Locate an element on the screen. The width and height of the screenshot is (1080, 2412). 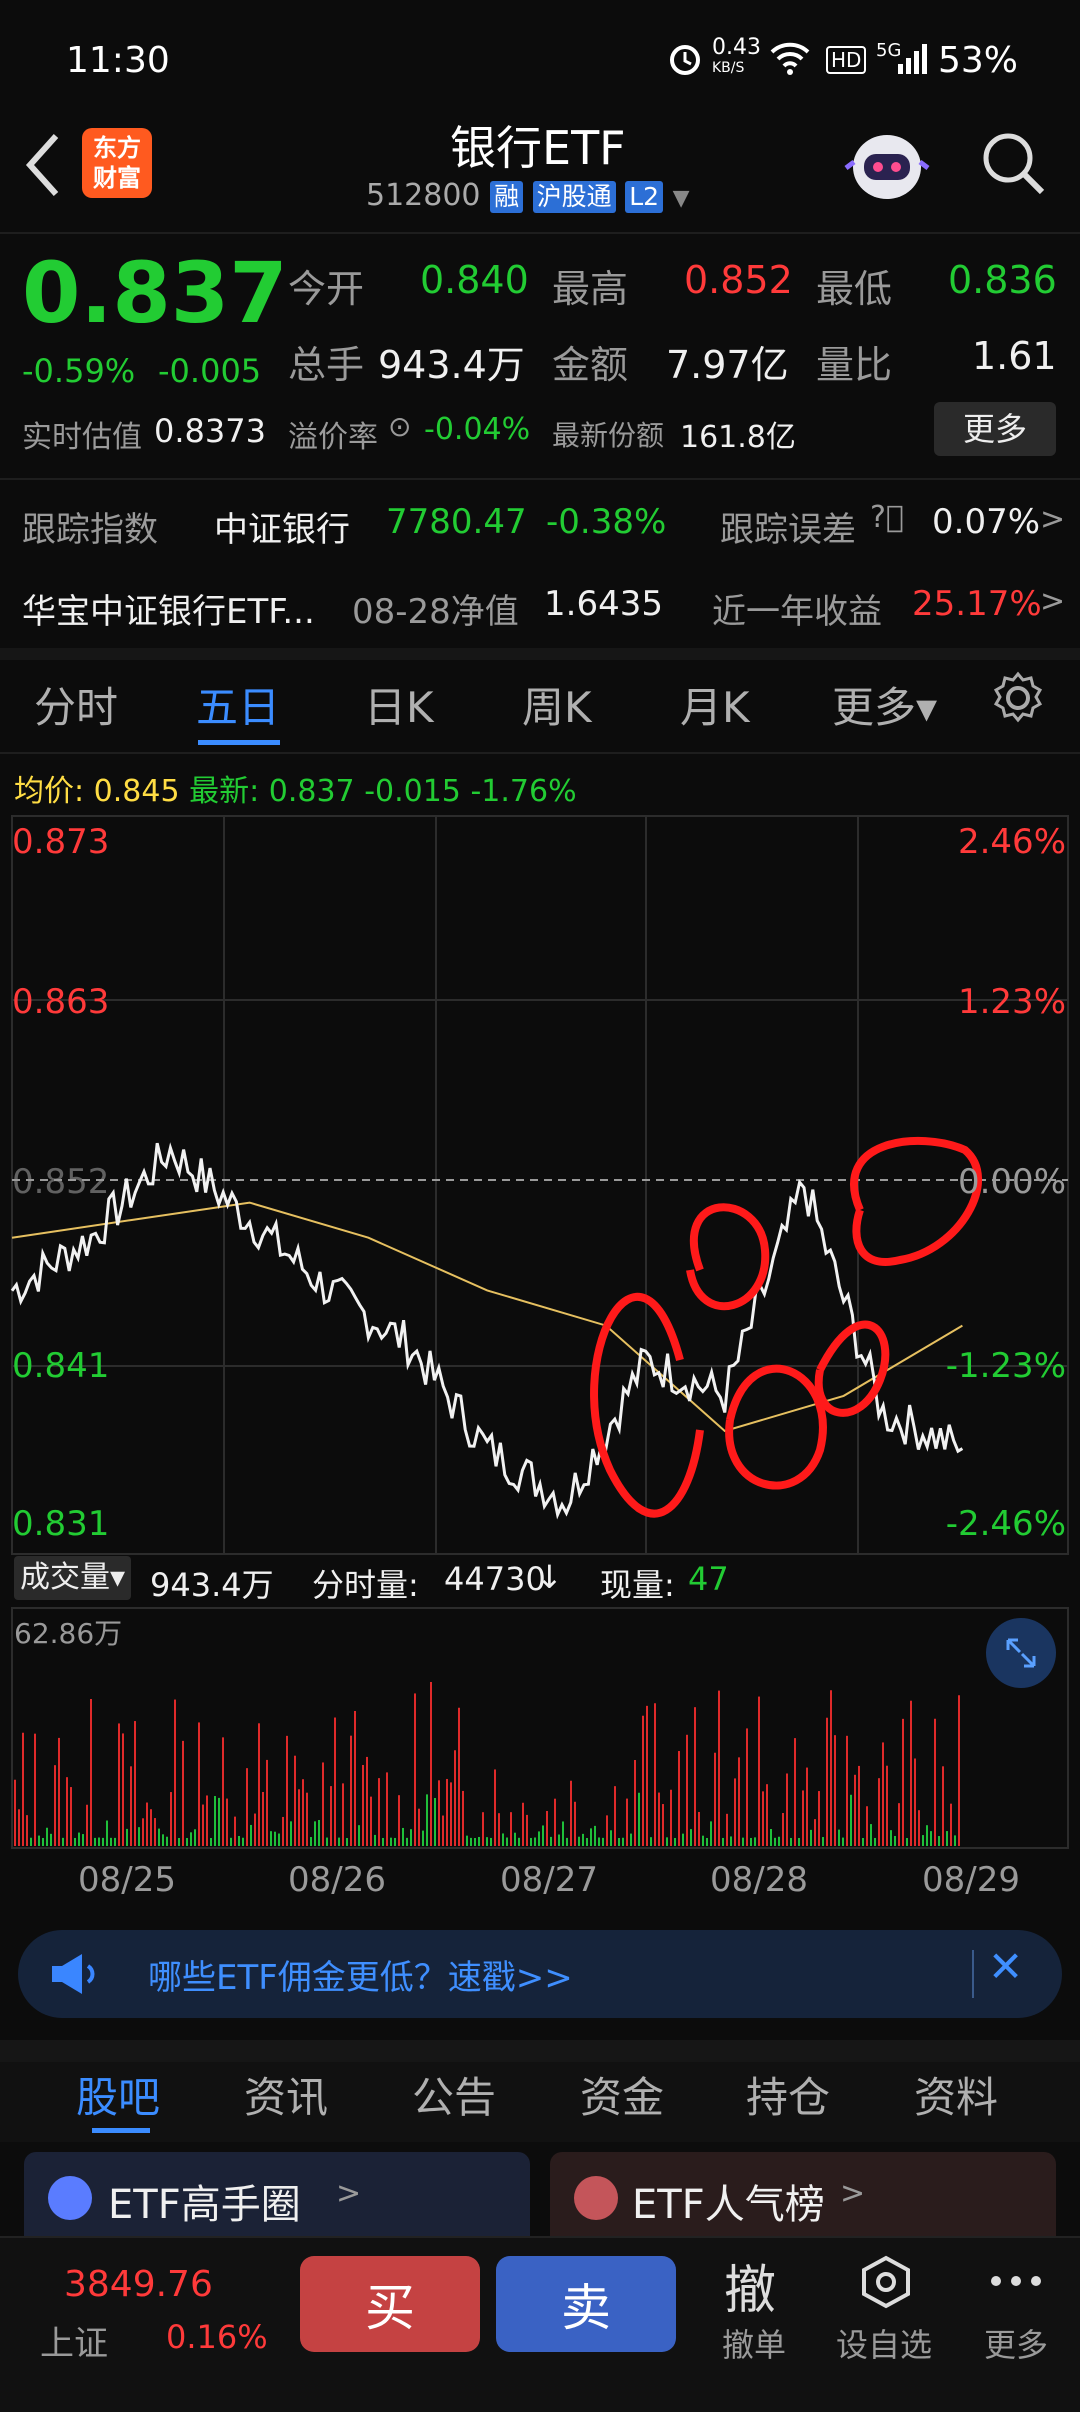
promo-banner: 哪些ETF佣金更低？速戳>> ✕ is located at coordinates (540, 1974).